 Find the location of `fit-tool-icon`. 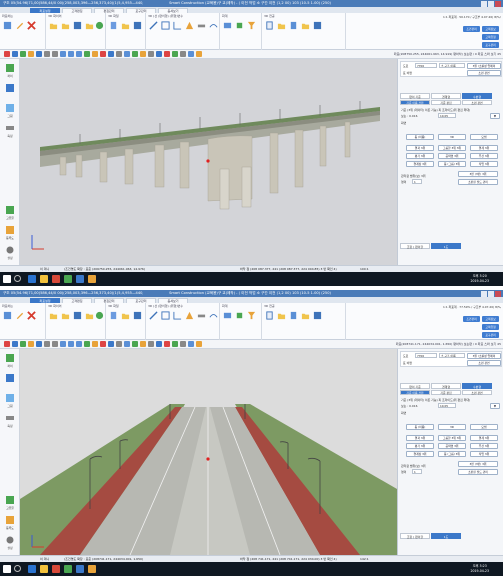

fit-tool-icon is located at coordinates (39, 54).